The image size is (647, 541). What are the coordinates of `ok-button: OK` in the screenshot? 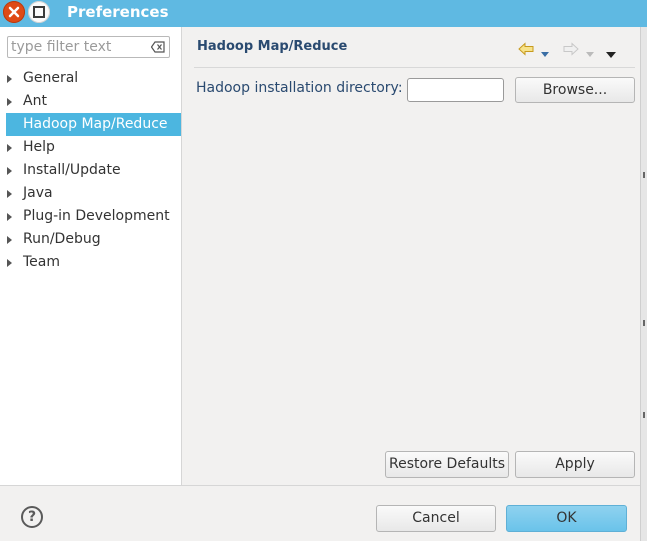 It's located at (566, 518).